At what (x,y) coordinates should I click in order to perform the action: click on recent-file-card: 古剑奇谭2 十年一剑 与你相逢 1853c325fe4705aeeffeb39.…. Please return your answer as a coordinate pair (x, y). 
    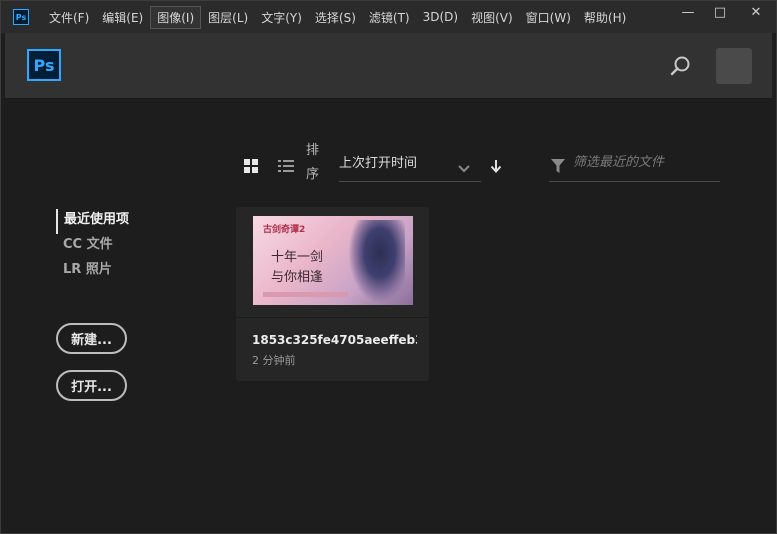
    Looking at the image, I should click on (332, 294).